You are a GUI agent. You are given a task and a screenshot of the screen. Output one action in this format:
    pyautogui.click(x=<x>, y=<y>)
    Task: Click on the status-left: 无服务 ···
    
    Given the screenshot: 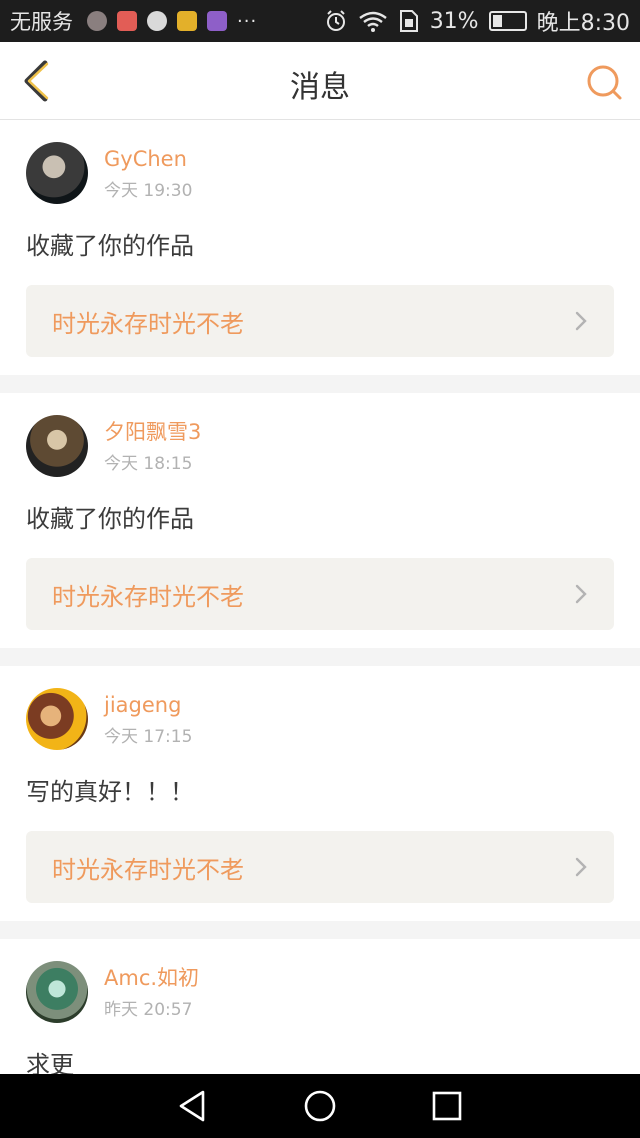 What is the action you would take?
    pyautogui.click(x=133, y=21)
    